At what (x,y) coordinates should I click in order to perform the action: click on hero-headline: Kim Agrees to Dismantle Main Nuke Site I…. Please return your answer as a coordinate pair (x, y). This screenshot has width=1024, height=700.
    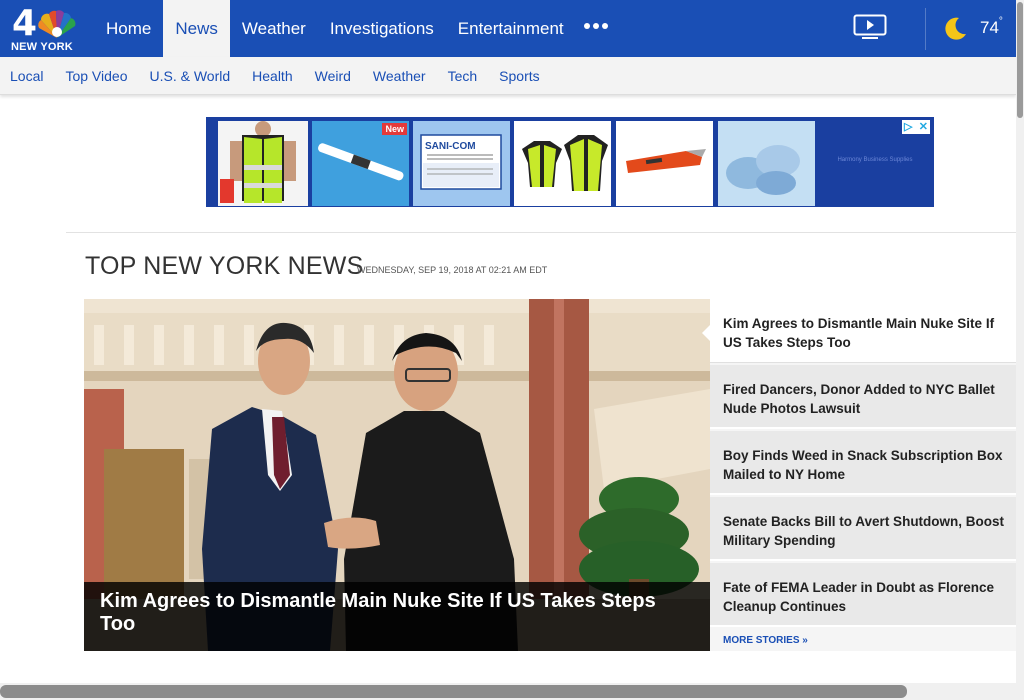
    Looking at the image, I should click on (397, 616).